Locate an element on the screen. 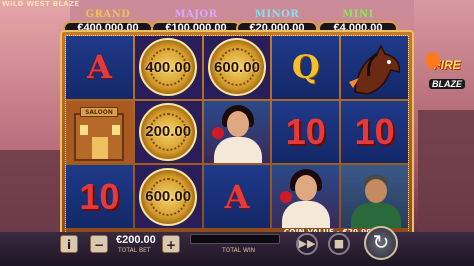 This screenshot has height=266, width=474. reel-cell-r2c2: 200.00 is located at coordinates (168, 132).